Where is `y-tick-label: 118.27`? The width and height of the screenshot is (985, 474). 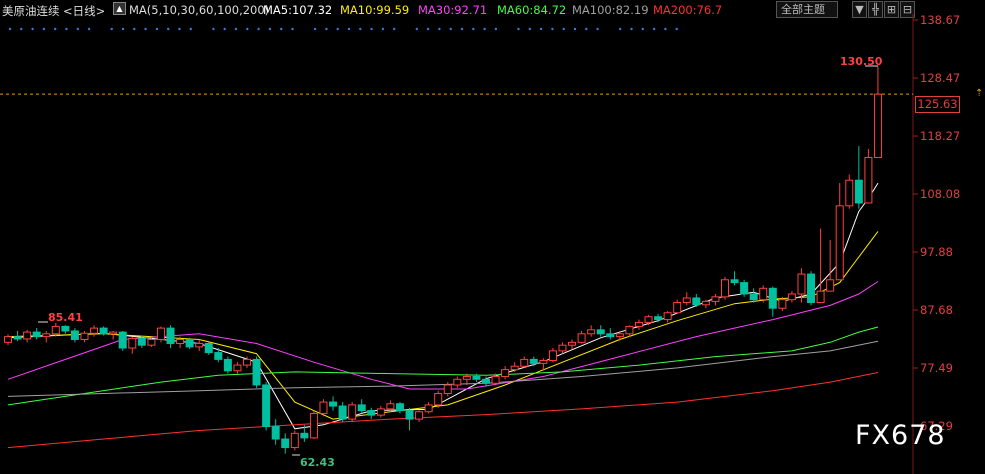 y-tick-label: 118.27 is located at coordinates (940, 136).